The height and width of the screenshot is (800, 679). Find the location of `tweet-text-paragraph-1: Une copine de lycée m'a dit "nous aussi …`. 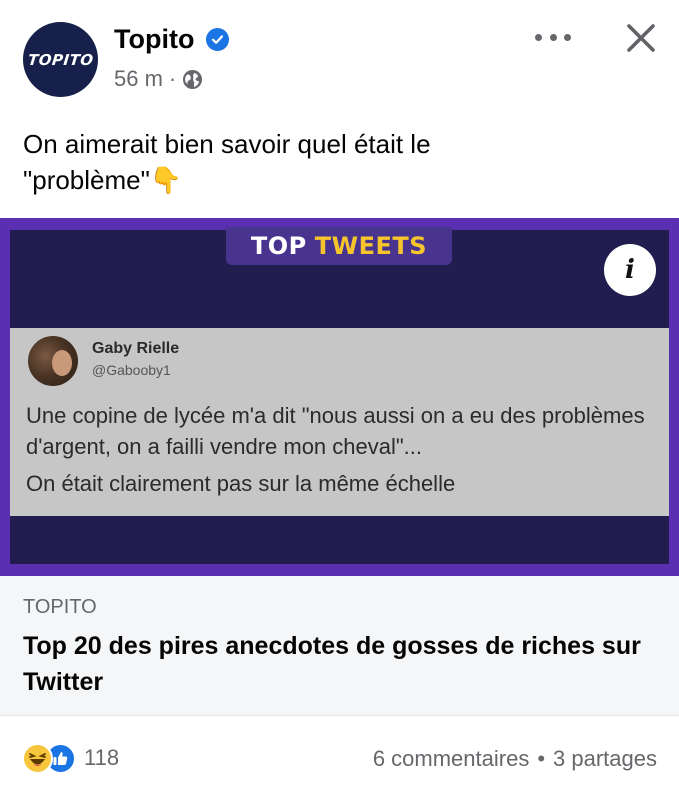

tweet-text-paragraph-1: Une copine de lycée m'a dit "nous aussi … is located at coordinates (335, 431).